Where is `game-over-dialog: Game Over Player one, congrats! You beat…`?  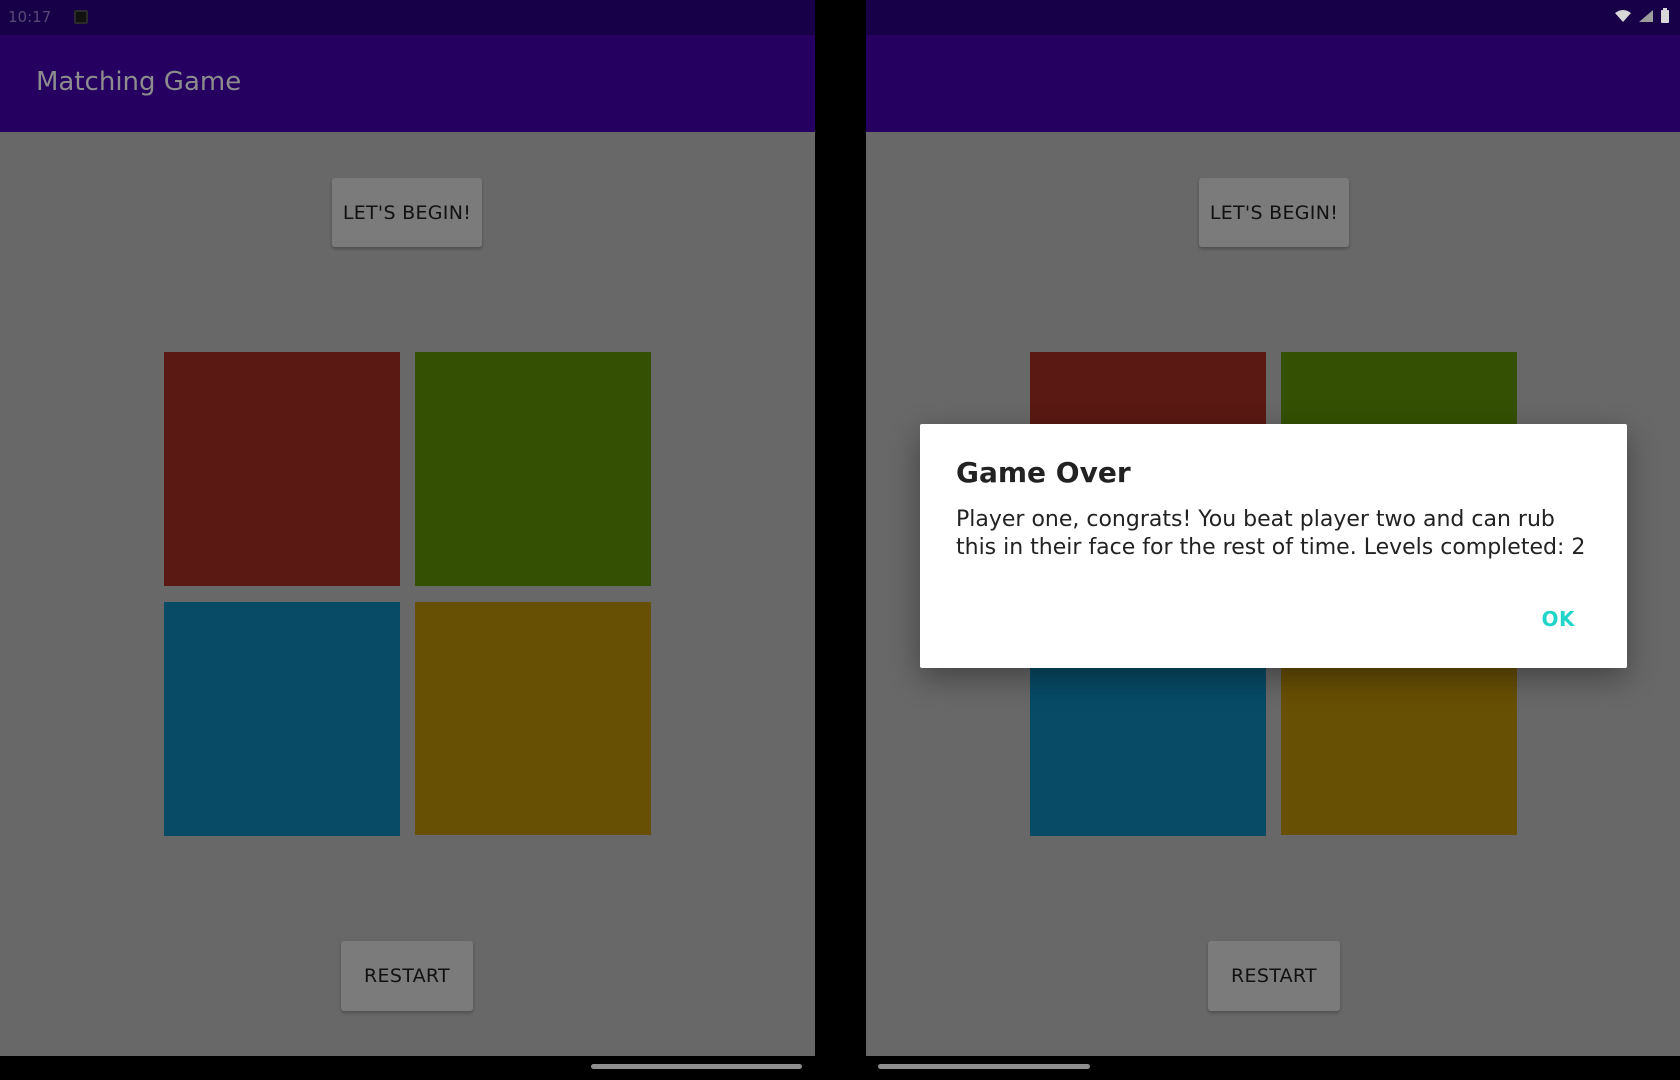
game-over-dialog: Game Over Player one, congrats! You beat… is located at coordinates (1273, 546).